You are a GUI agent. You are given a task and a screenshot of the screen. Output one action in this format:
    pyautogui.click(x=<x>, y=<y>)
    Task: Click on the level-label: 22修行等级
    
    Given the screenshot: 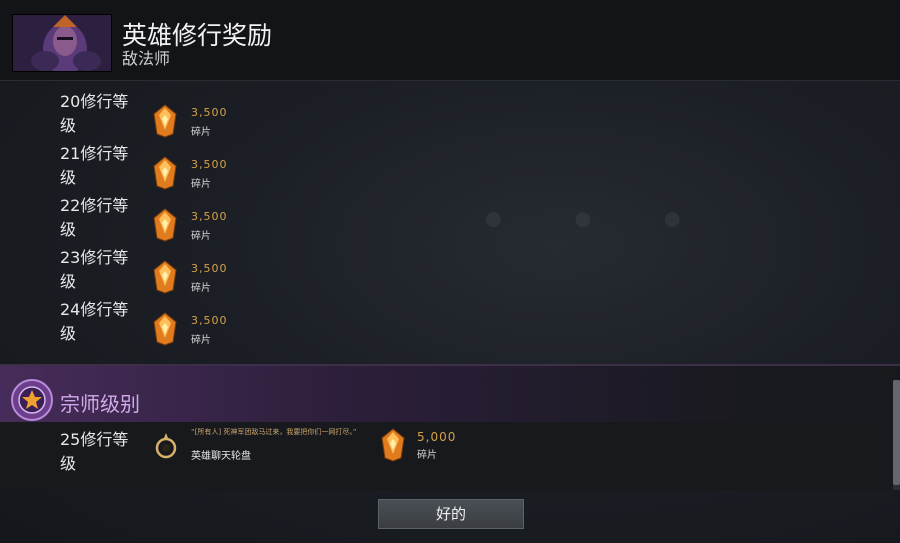 What is the action you would take?
    pyautogui.click(x=94, y=217)
    